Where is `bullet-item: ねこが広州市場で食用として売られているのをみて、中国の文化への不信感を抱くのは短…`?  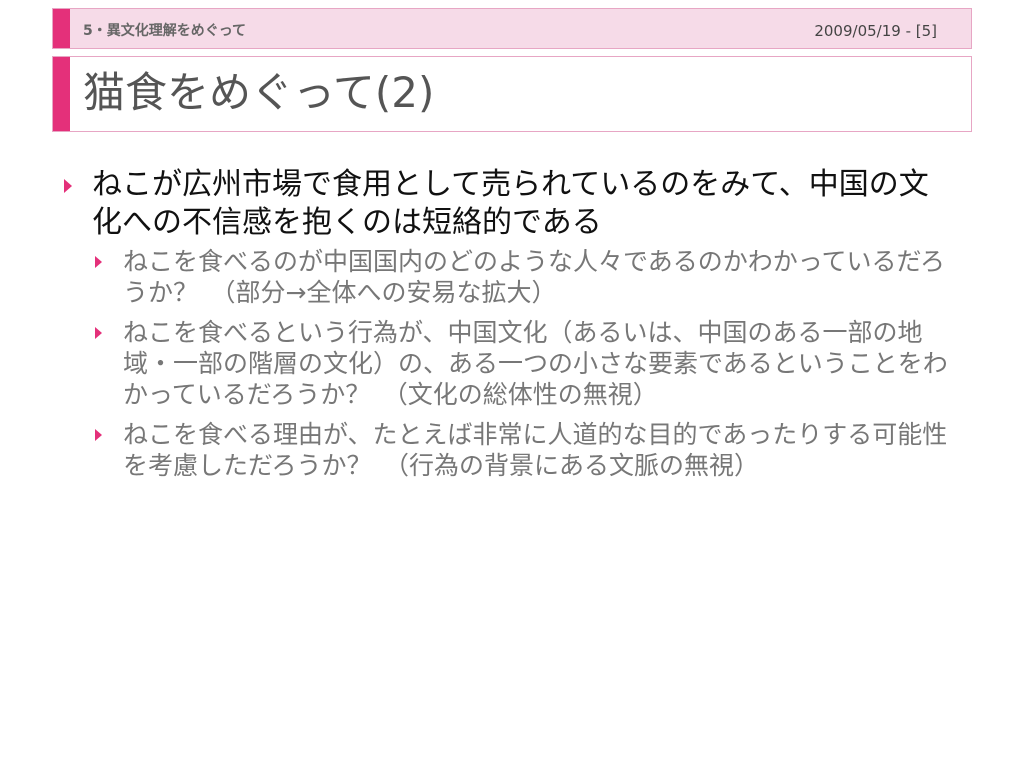
bullet-item: ねこが広州市場で食用として売られているのをみて、中国の文化への不信感を抱くのは短… is located at coordinates (506, 204).